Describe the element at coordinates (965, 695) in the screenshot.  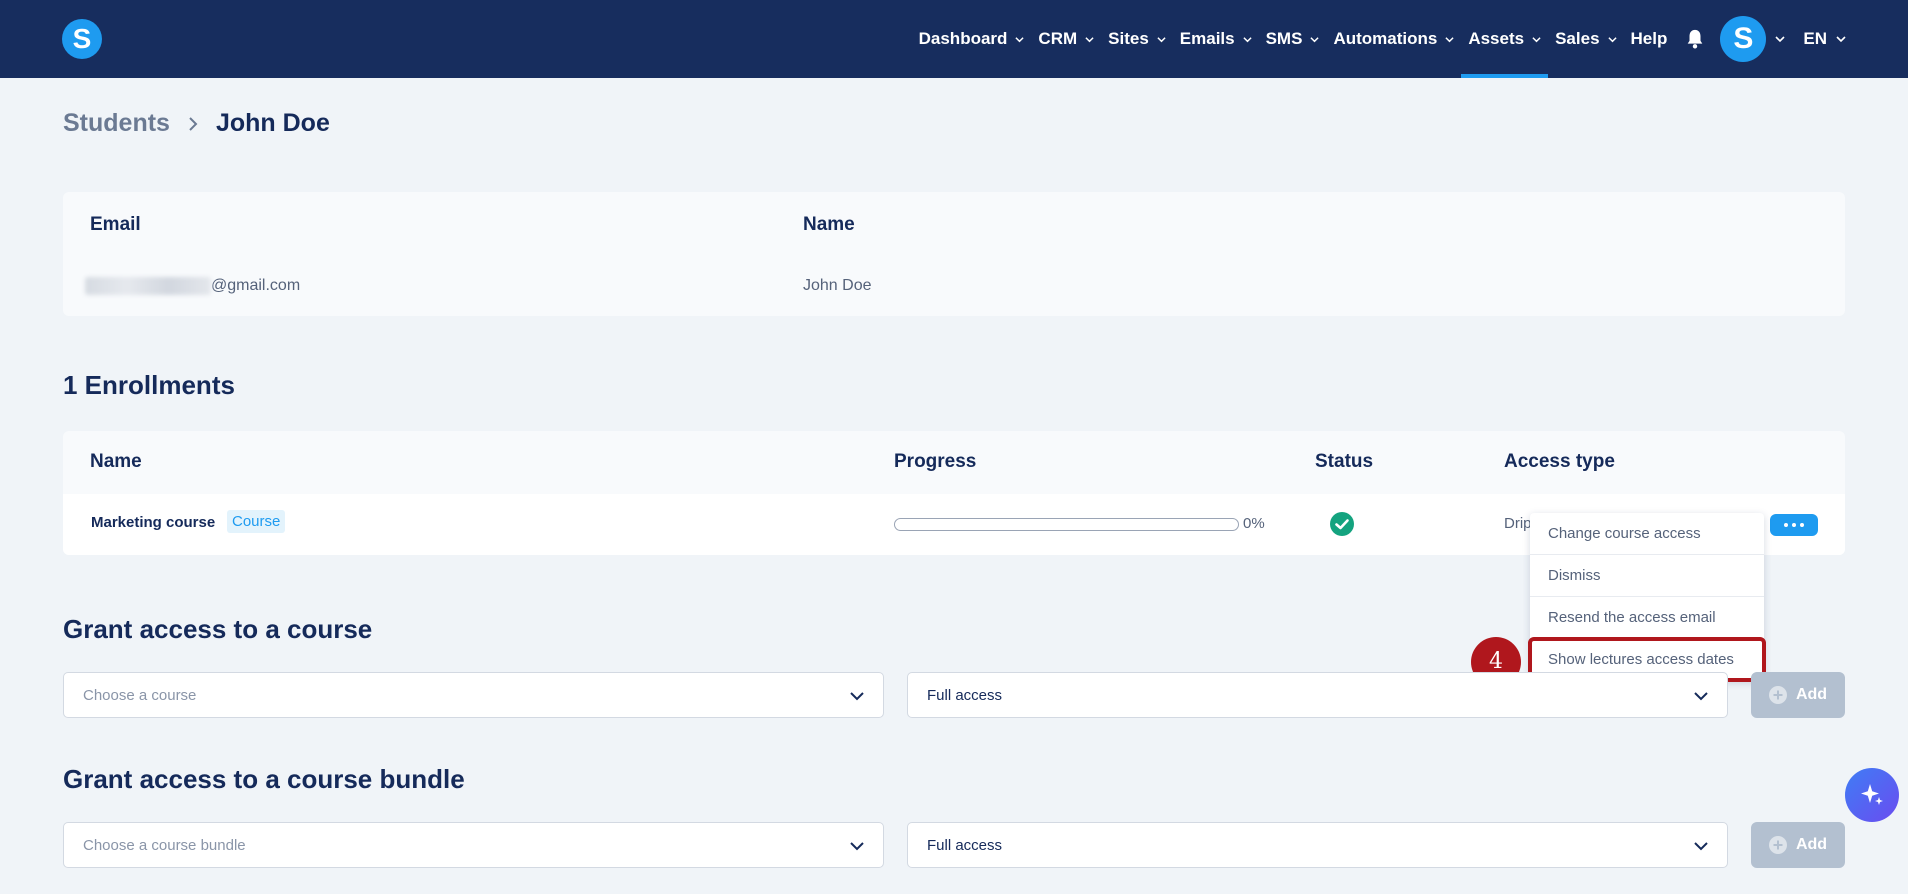
I see `course-access-type-value: Full access` at that location.